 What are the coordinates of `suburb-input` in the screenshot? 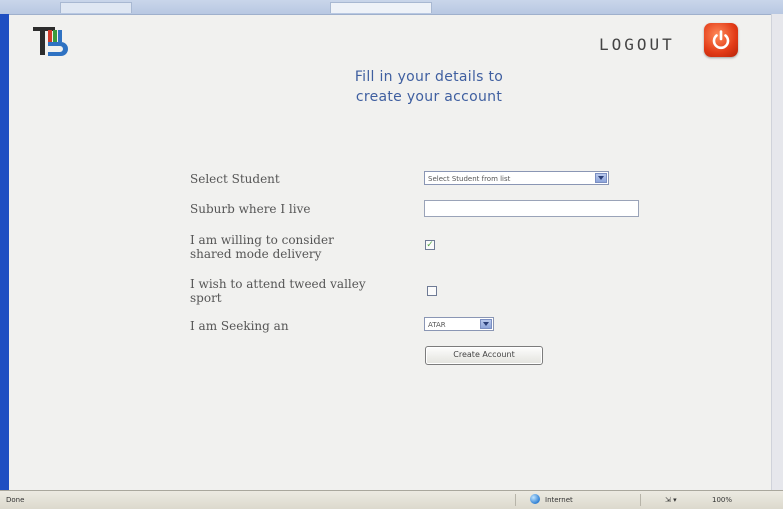 It's located at (531, 208).